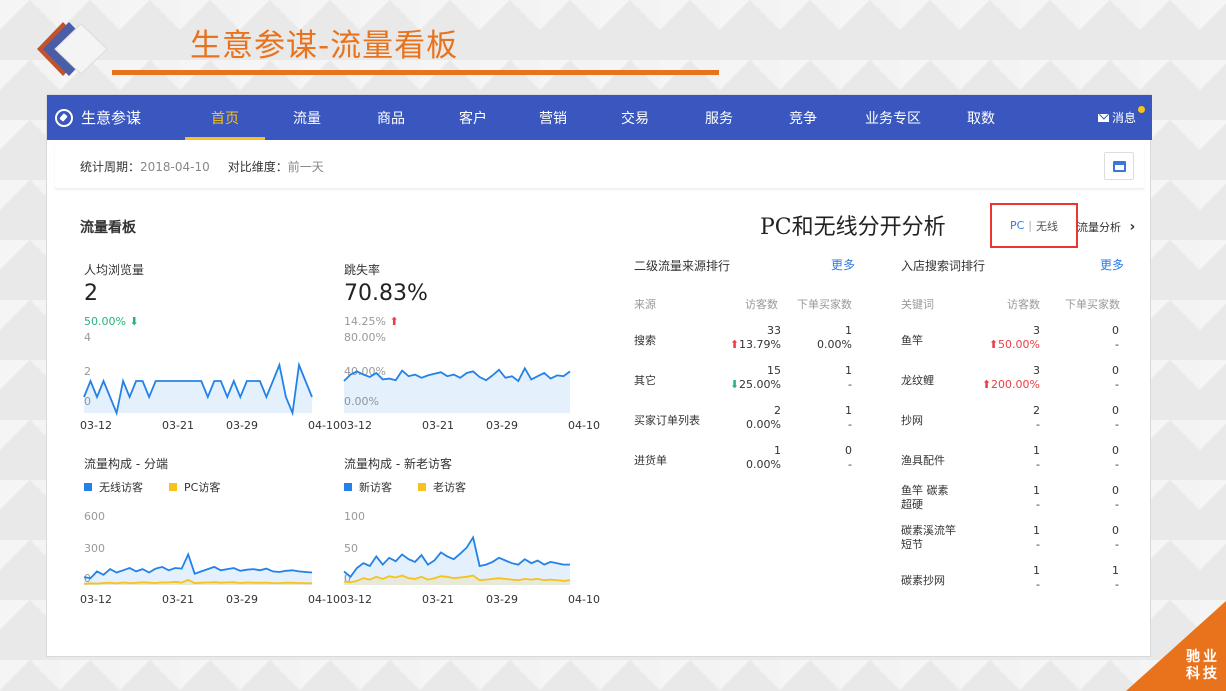 Image resolution: width=1226 pixels, height=691 pixels. Describe the element at coordinates (111, 118) in the screenshot. I see `brand-label: 生意参谋` at that location.